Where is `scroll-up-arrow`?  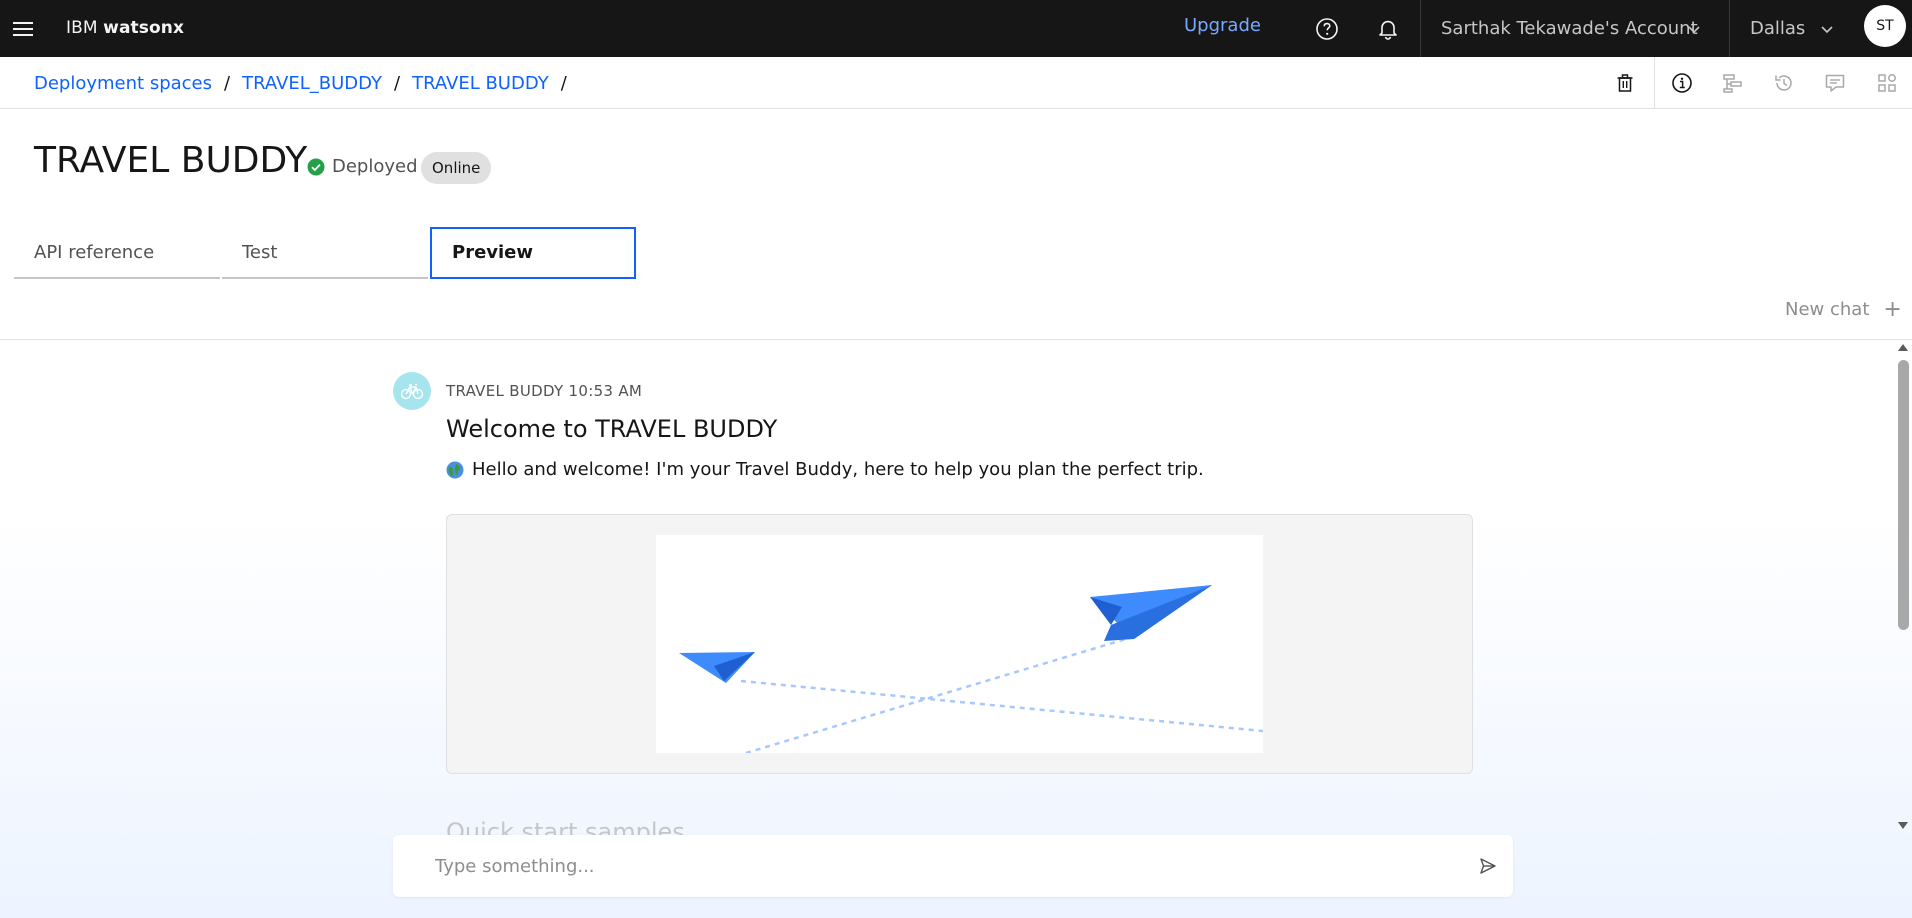
scroll-up-arrow is located at coordinates (1903, 347).